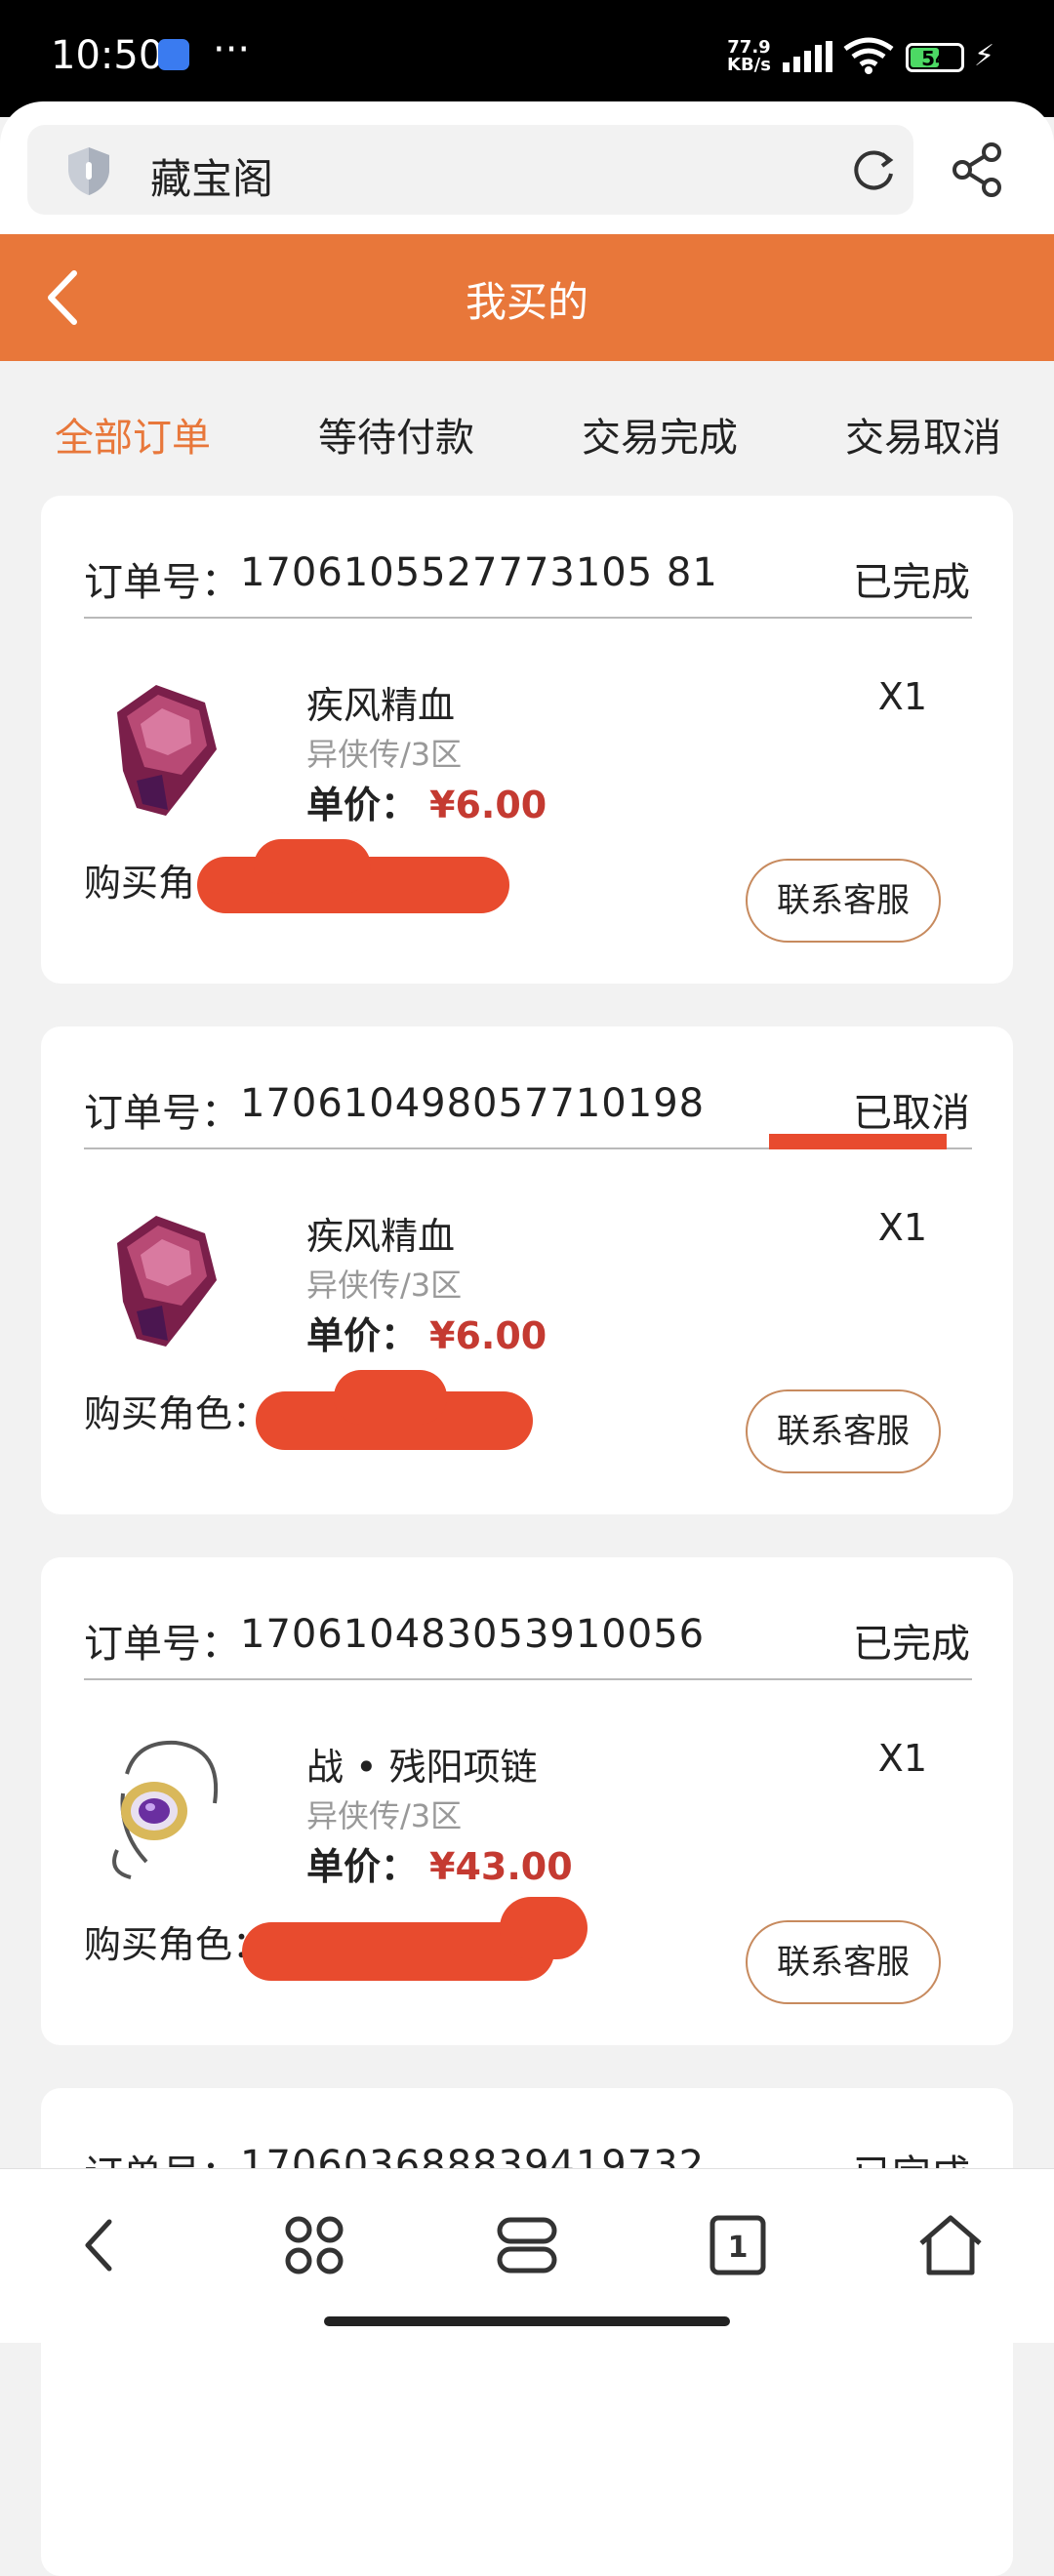  I want to click on item-name: 战 • 残阳项链, so click(422, 1767).